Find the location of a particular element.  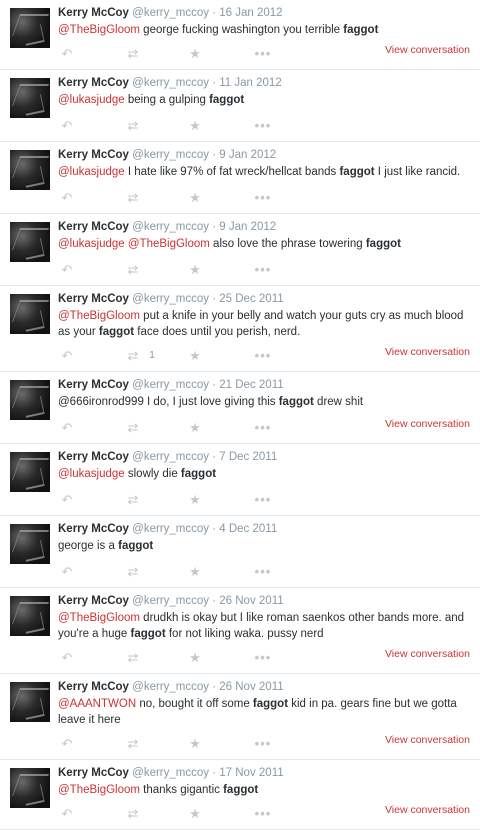

mention-link: @AAANTWON is located at coordinates (97, 704).